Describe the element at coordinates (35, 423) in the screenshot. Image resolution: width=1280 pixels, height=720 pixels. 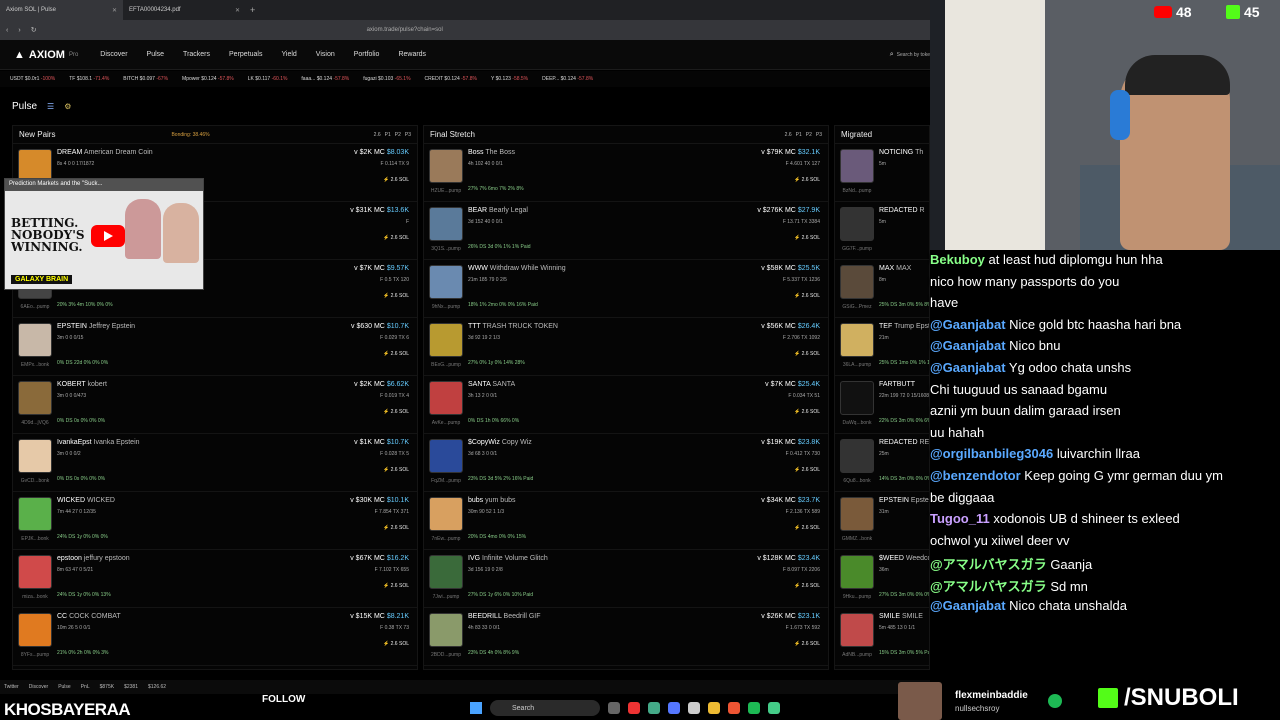
I see `token-address: 4D9d...jVQ6` at that location.